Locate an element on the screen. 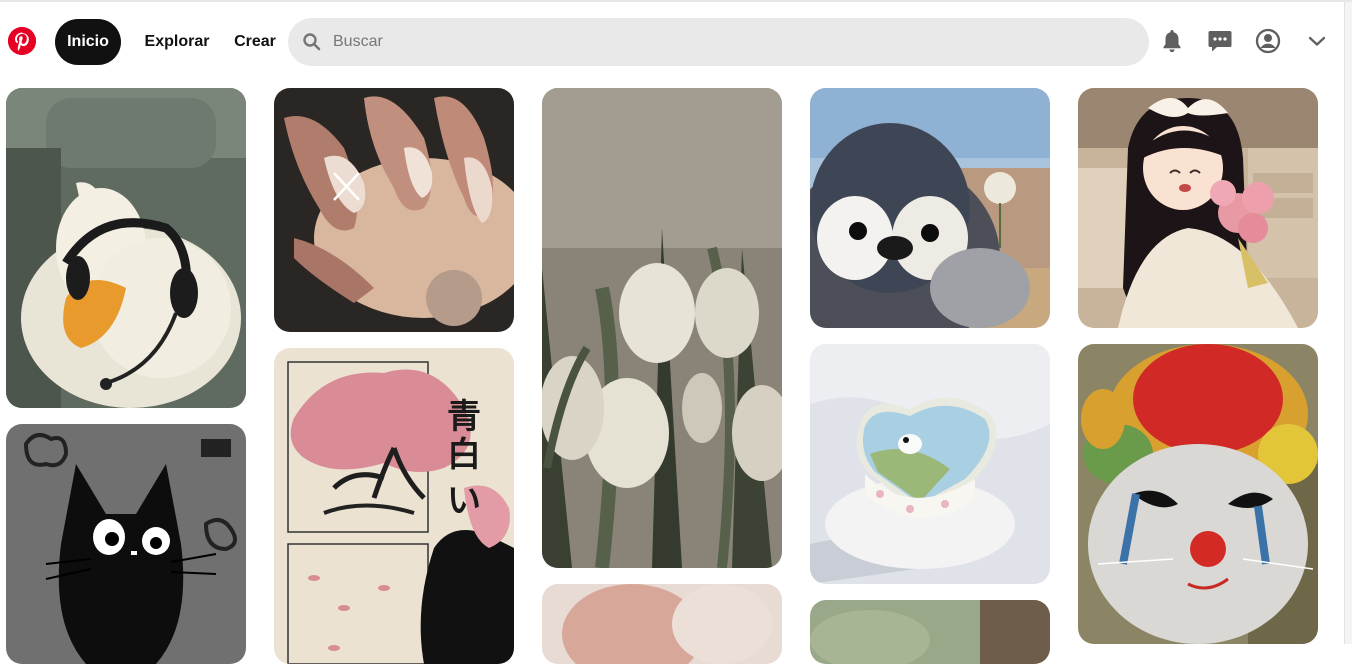 This screenshot has height=664, width=1352. nav-create-button: Crear is located at coordinates (255, 42).